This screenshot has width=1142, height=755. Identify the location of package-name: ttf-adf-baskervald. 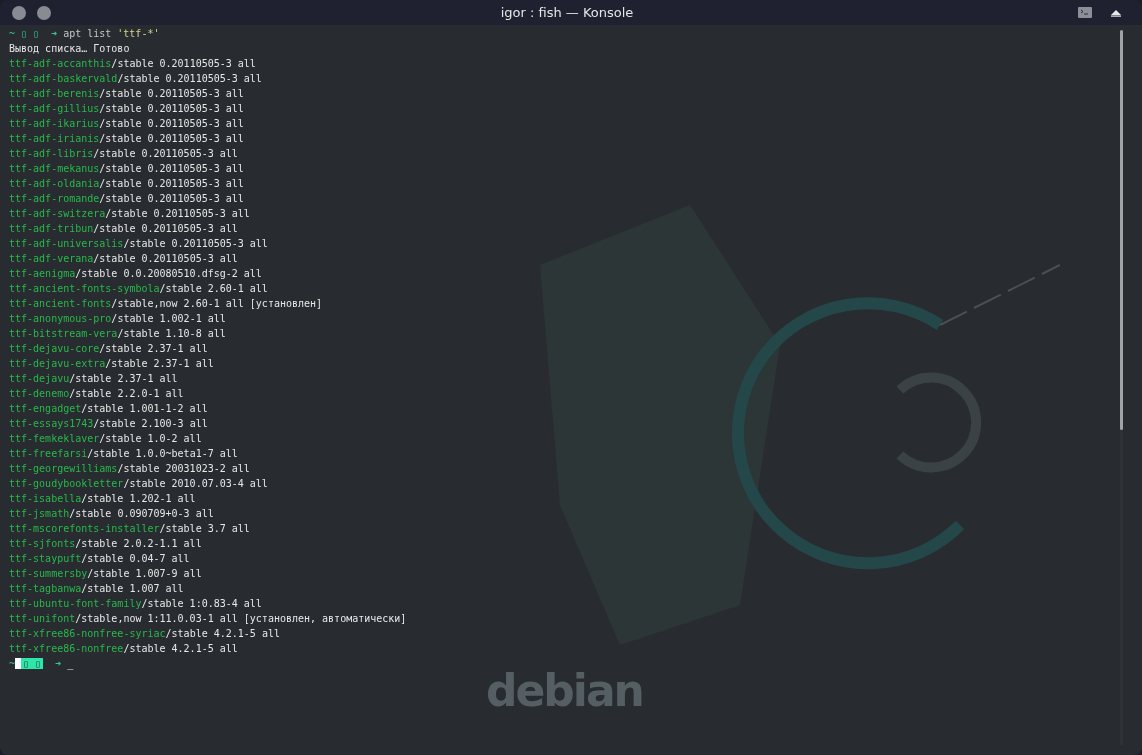
(63, 78).